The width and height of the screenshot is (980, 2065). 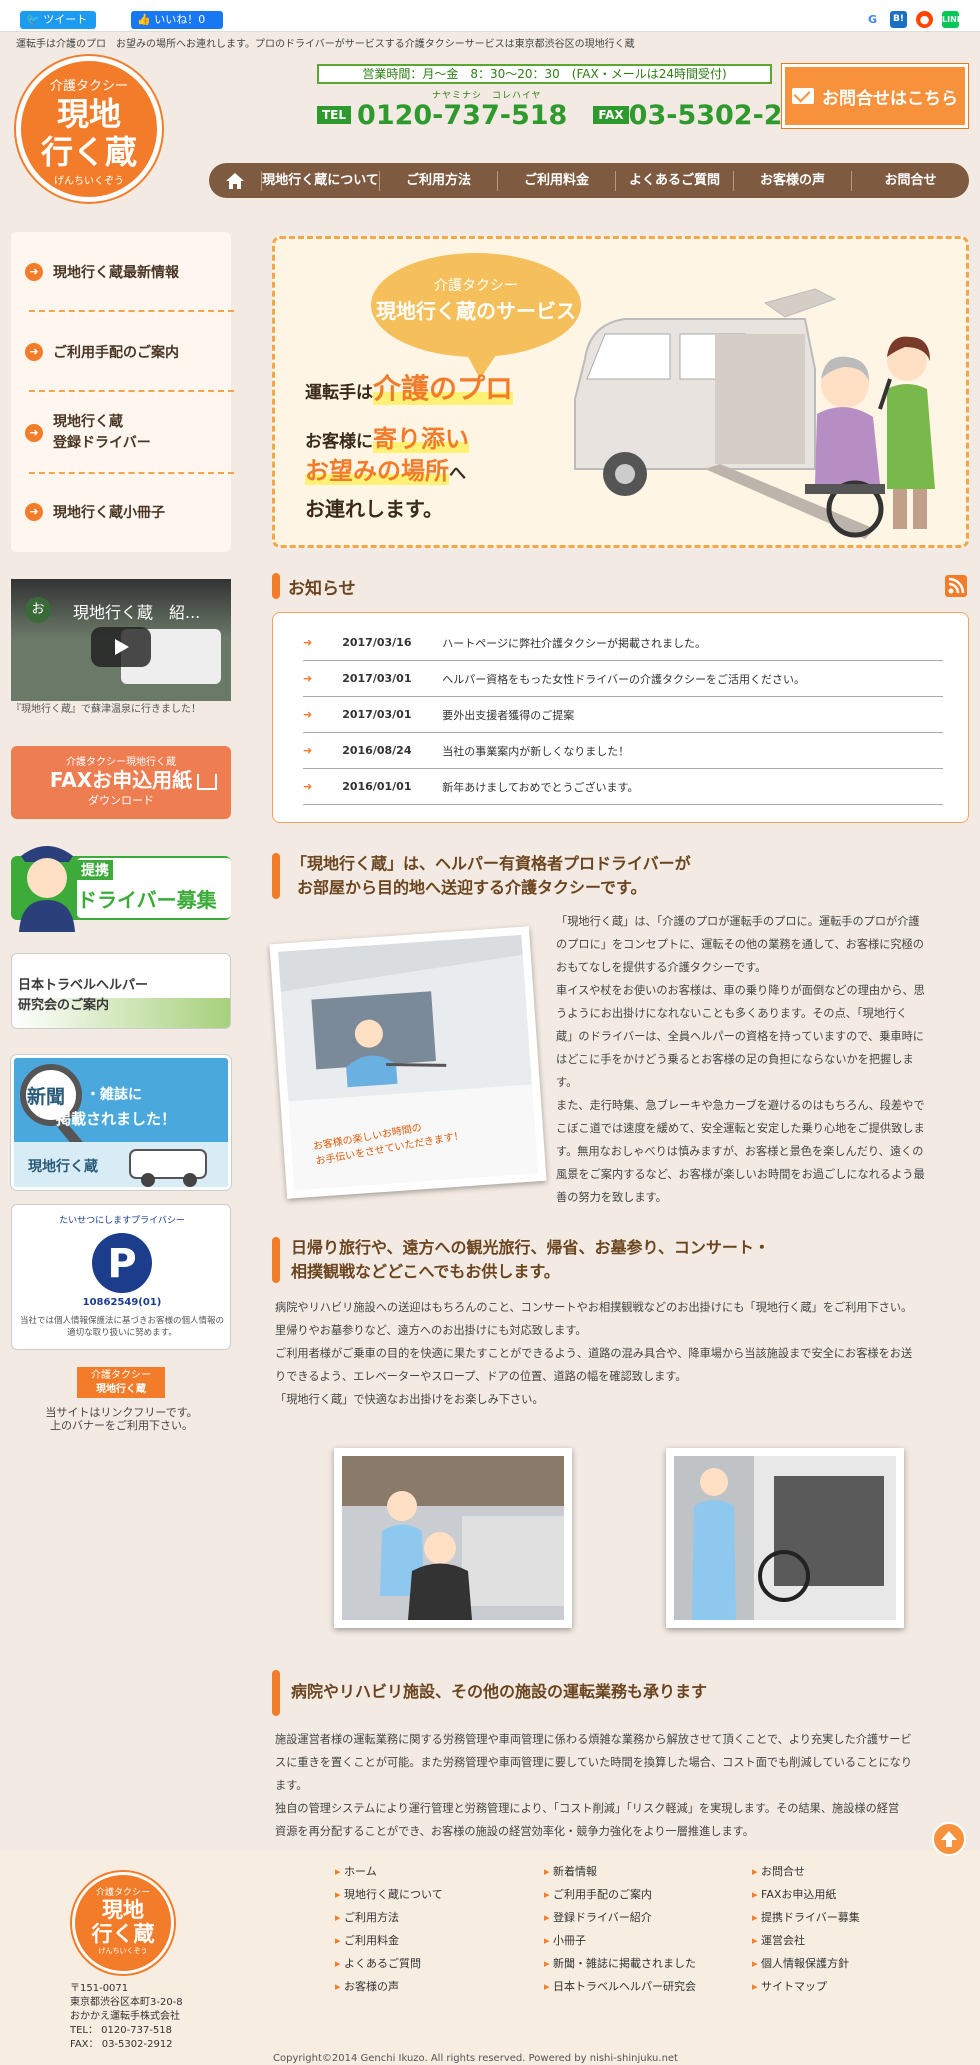 What do you see at coordinates (121, 782) in the screenshot?
I see `fax-form-banner: 介護タクシー現地行く蔵 FAXお申込用紙 ダウンロード` at bounding box center [121, 782].